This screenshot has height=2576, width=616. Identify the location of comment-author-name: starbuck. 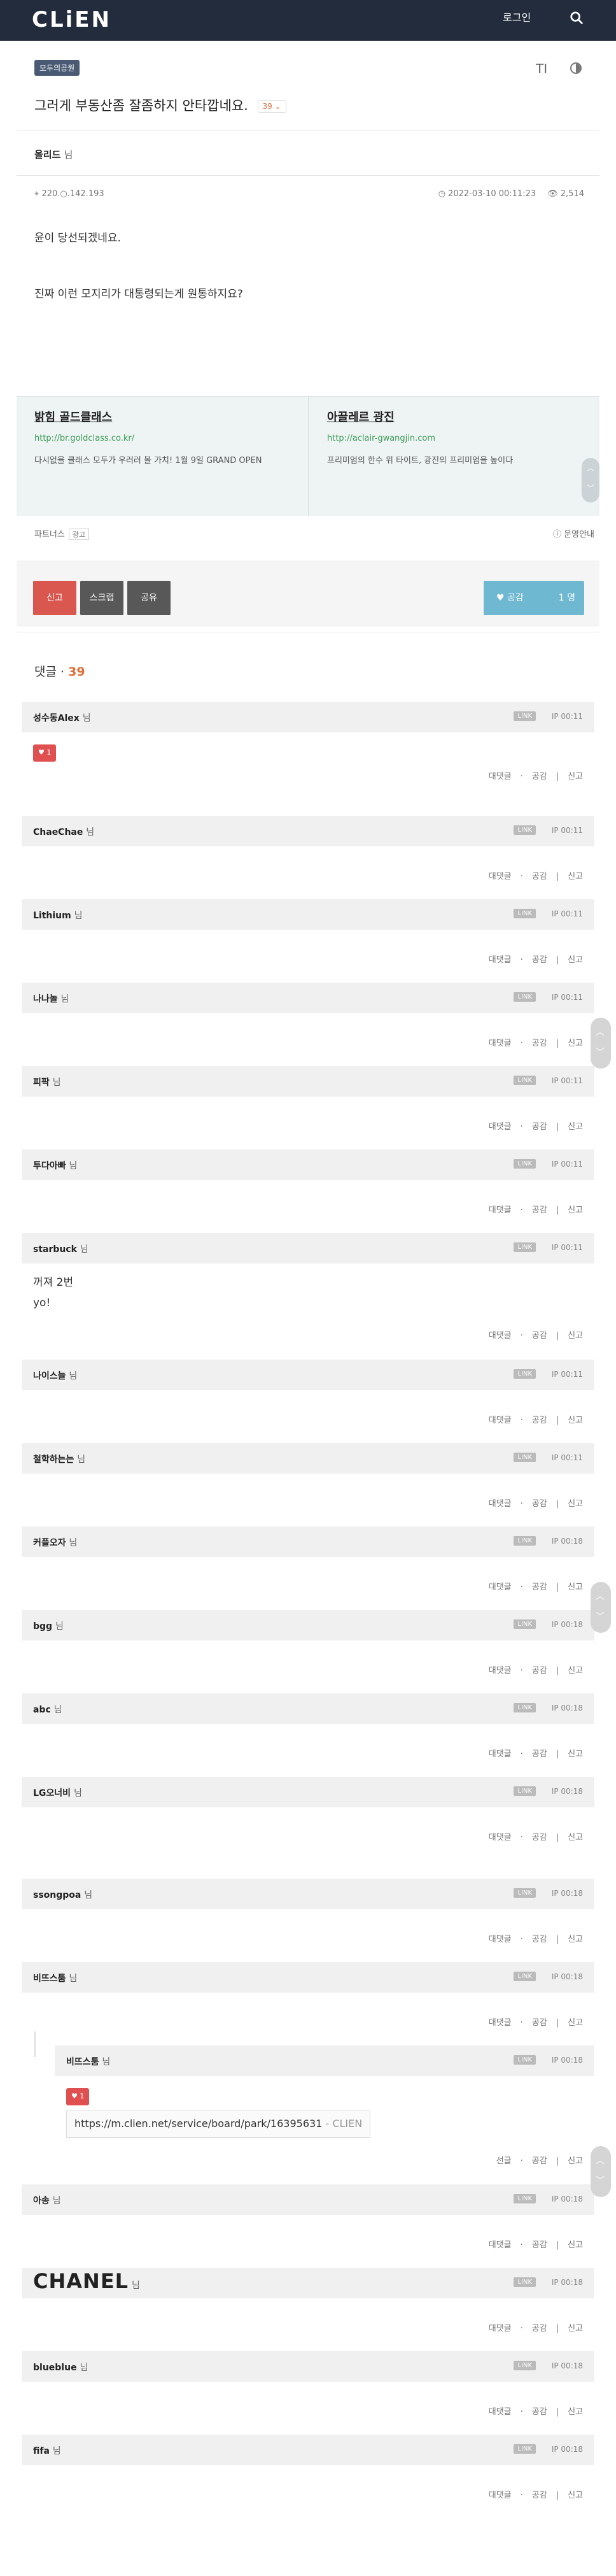
(55, 1249).